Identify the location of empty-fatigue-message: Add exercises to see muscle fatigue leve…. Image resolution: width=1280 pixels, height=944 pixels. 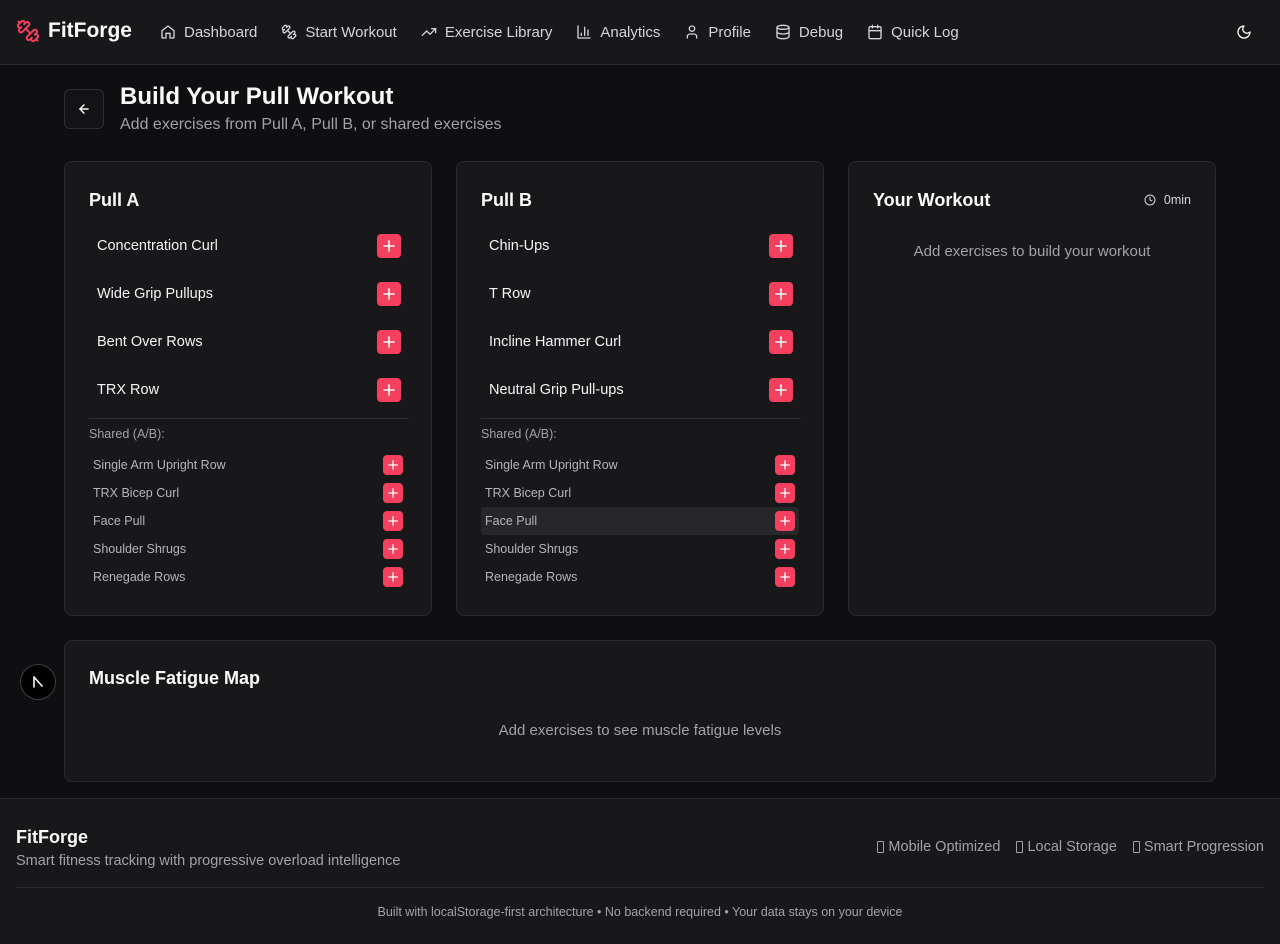
(640, 730).